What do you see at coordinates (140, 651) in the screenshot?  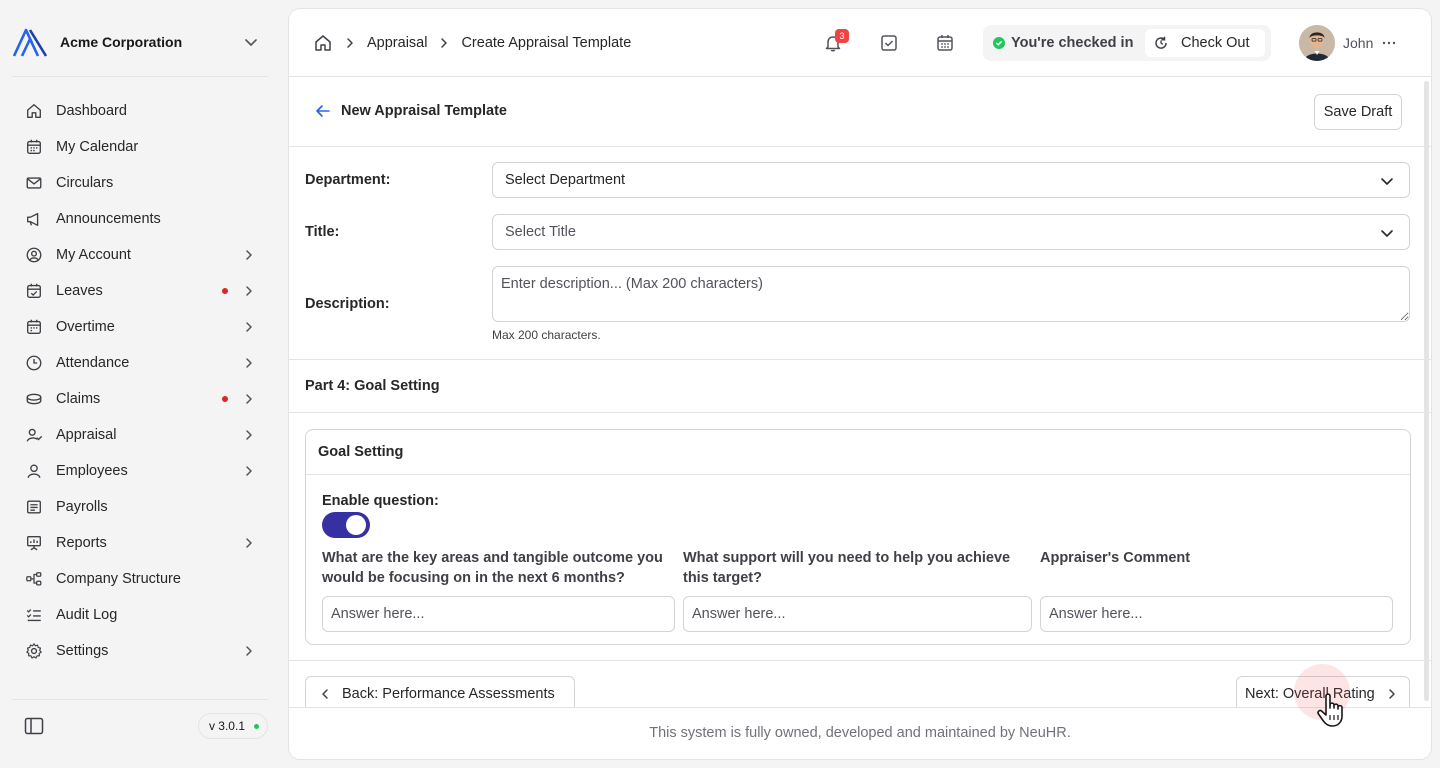 I see `sidebar-item-settings: Settings` at bounding box center [140, 651].